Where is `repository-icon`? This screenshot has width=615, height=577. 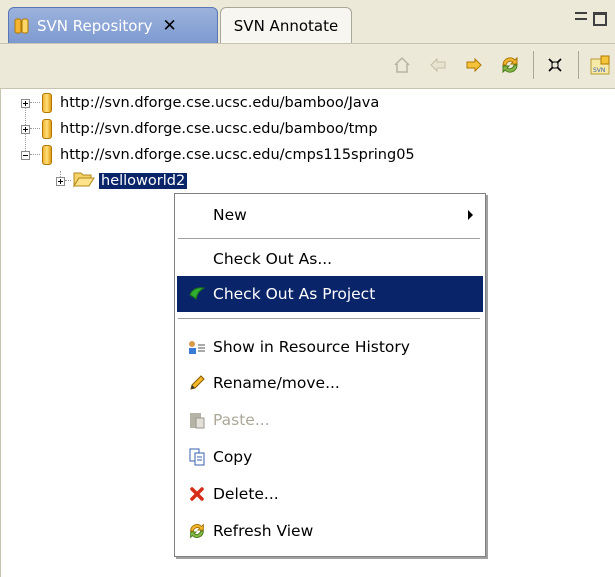
repository-icon is located at coordinates (23, 26).